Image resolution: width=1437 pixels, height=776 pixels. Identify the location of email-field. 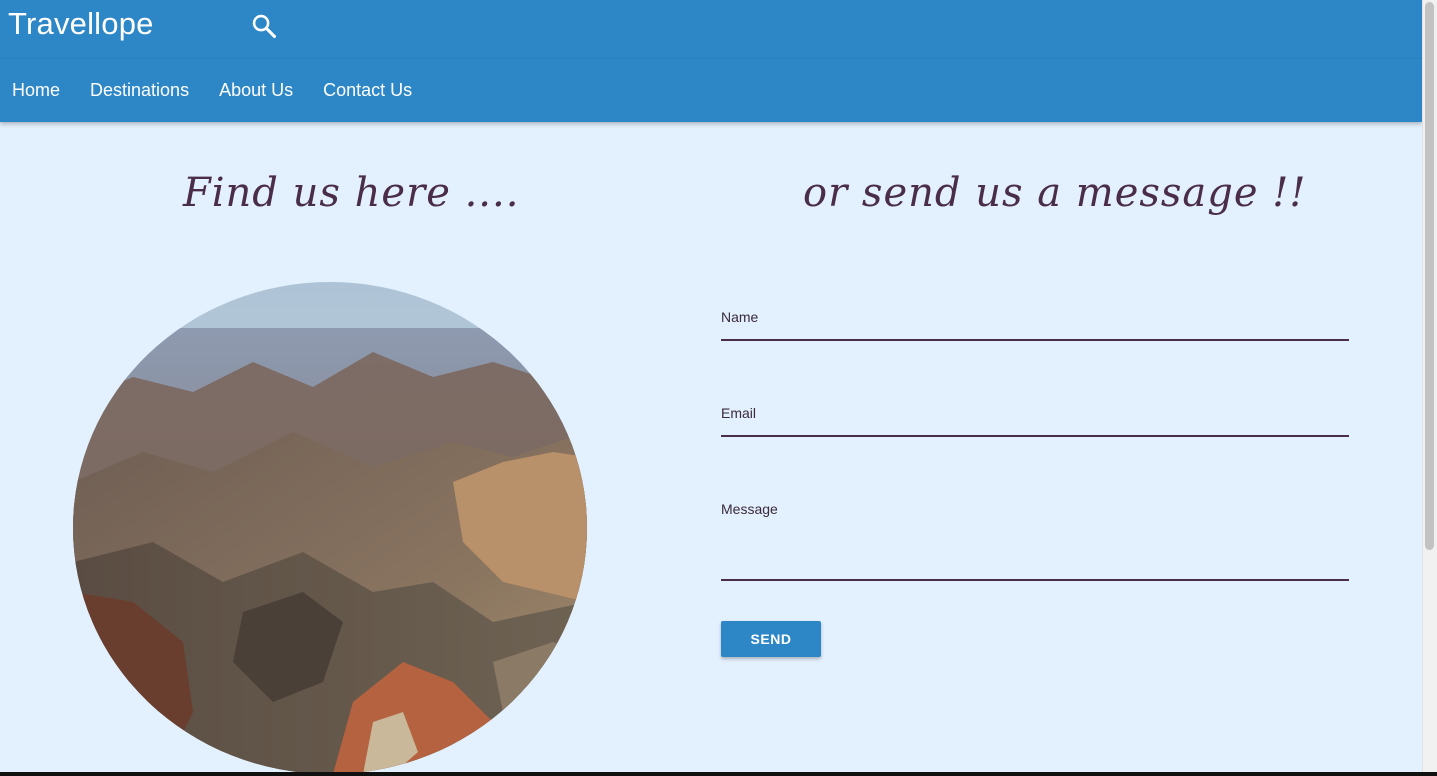
(1035, 436).